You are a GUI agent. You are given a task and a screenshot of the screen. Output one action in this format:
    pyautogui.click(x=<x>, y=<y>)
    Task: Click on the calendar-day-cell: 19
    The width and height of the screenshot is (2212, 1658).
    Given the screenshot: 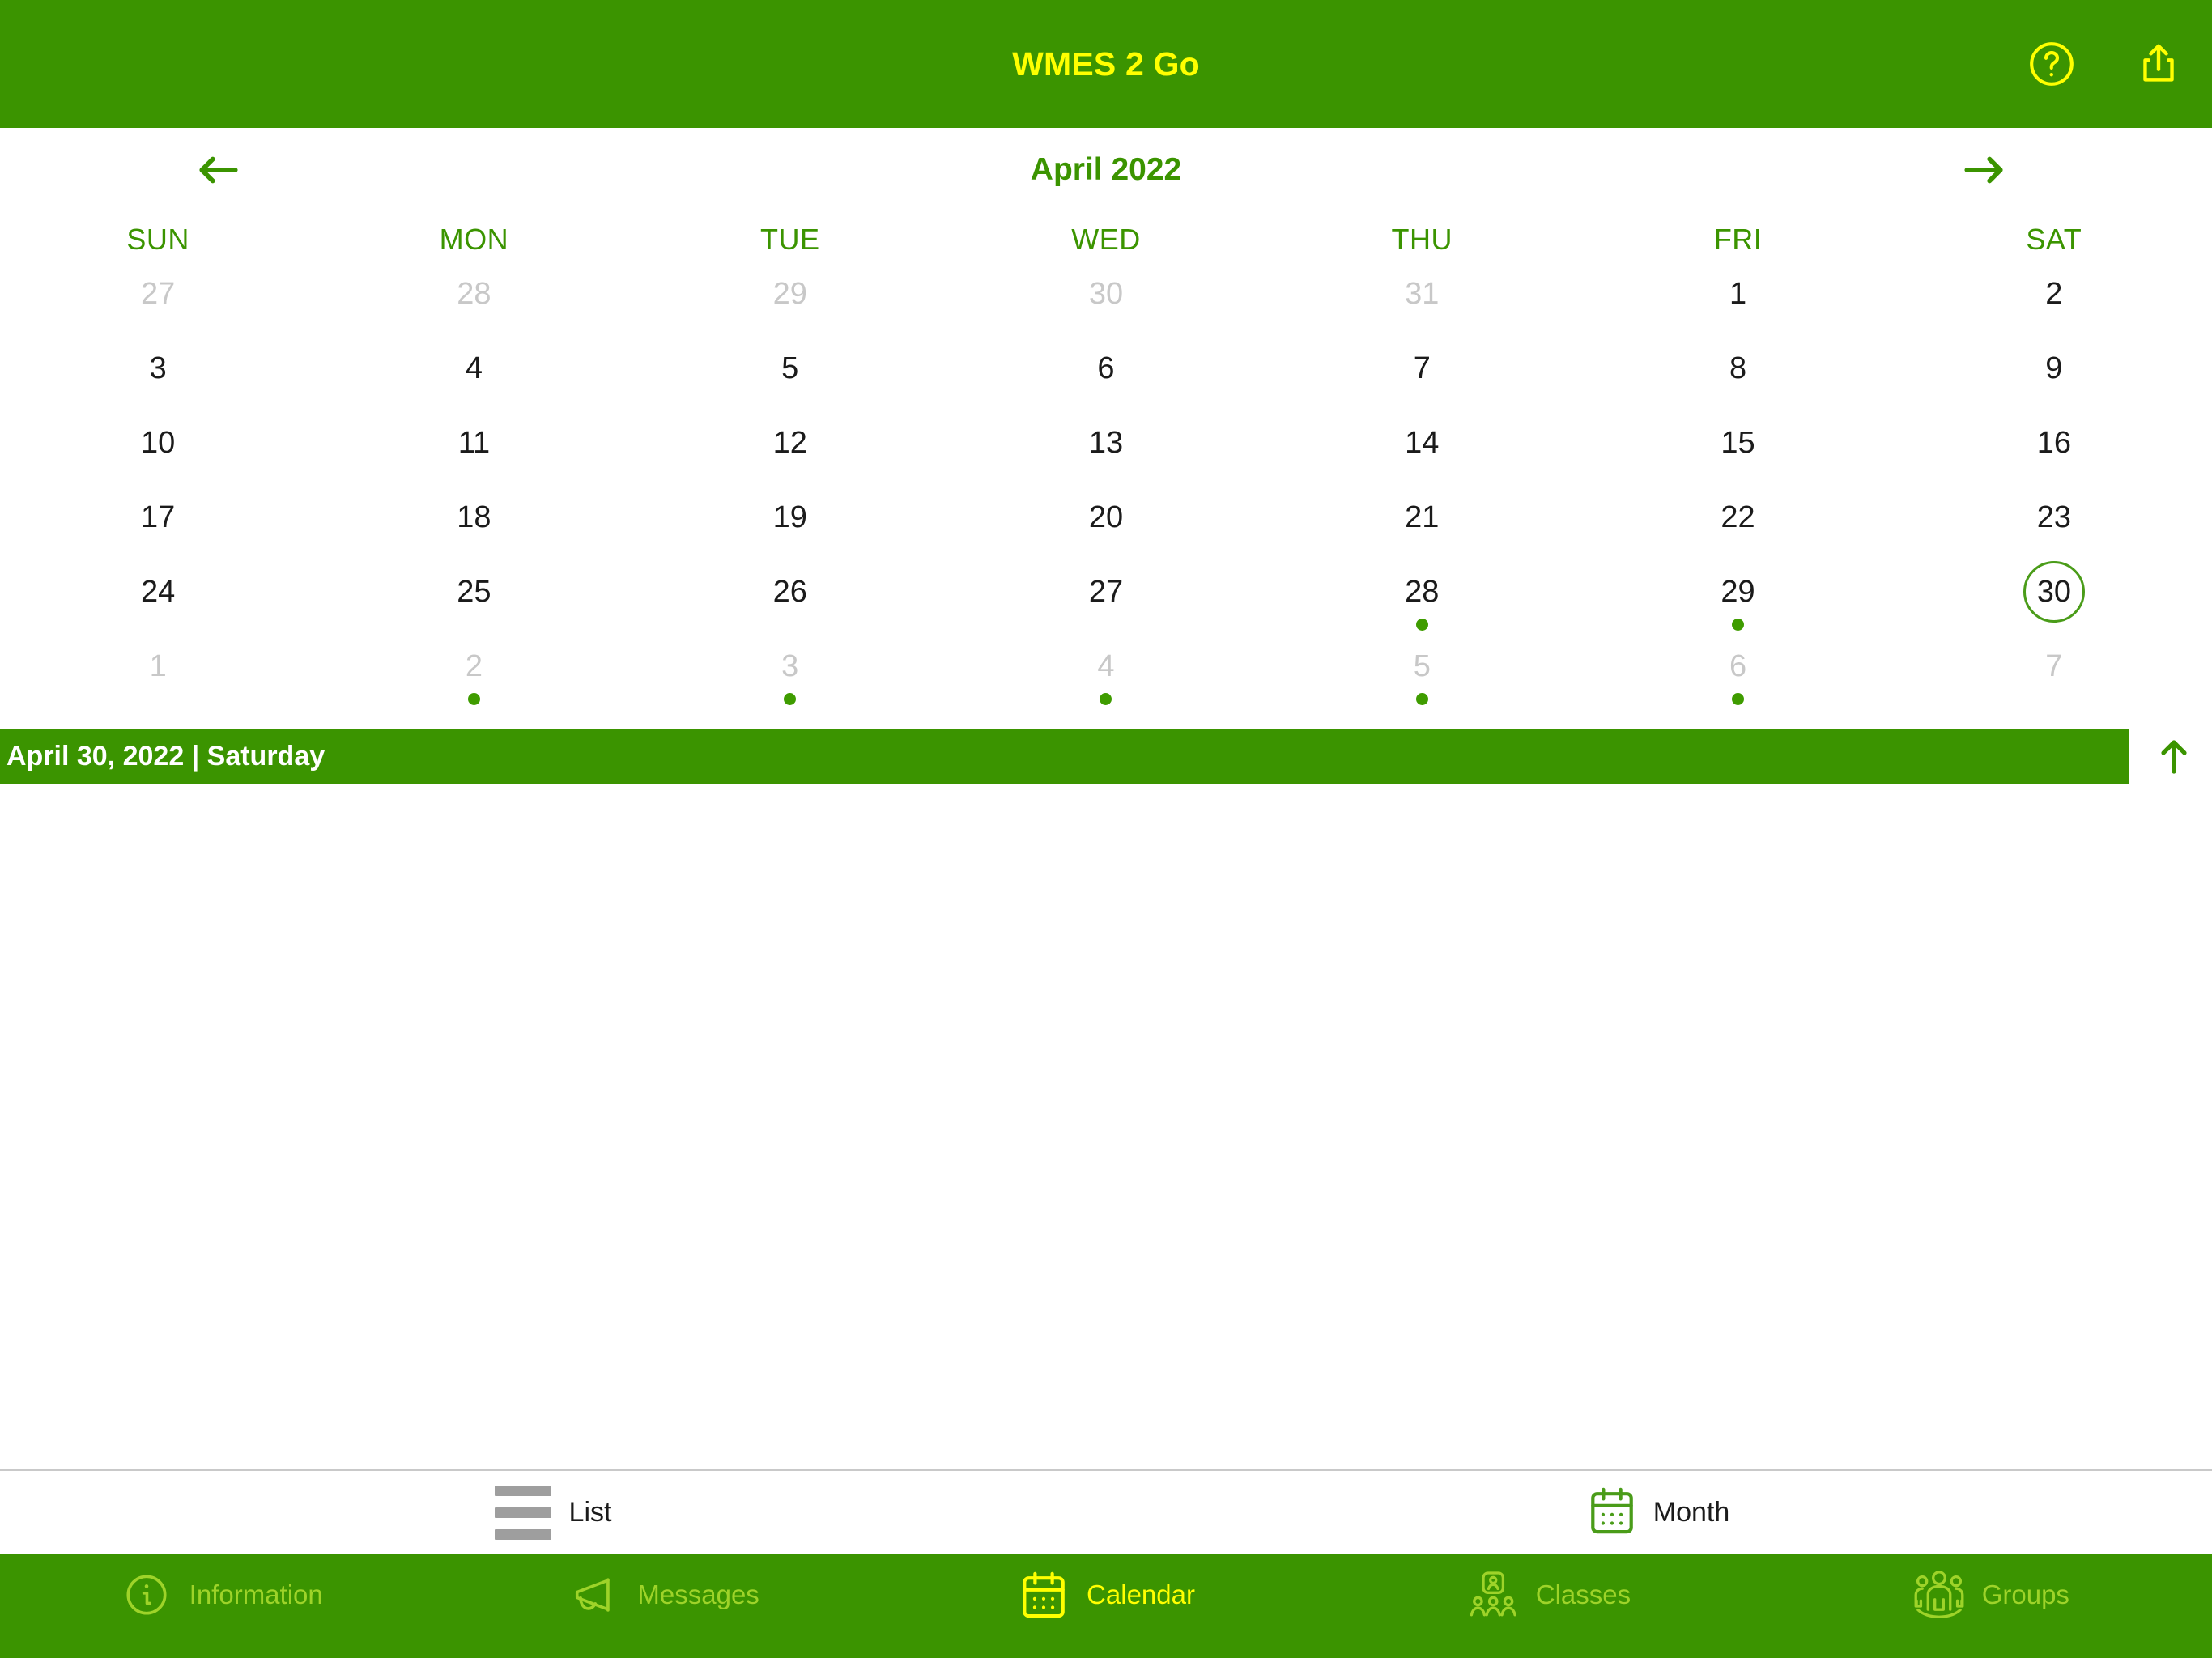 What is the action you would take?
    pyautogui.click(x=790, y=532)
    